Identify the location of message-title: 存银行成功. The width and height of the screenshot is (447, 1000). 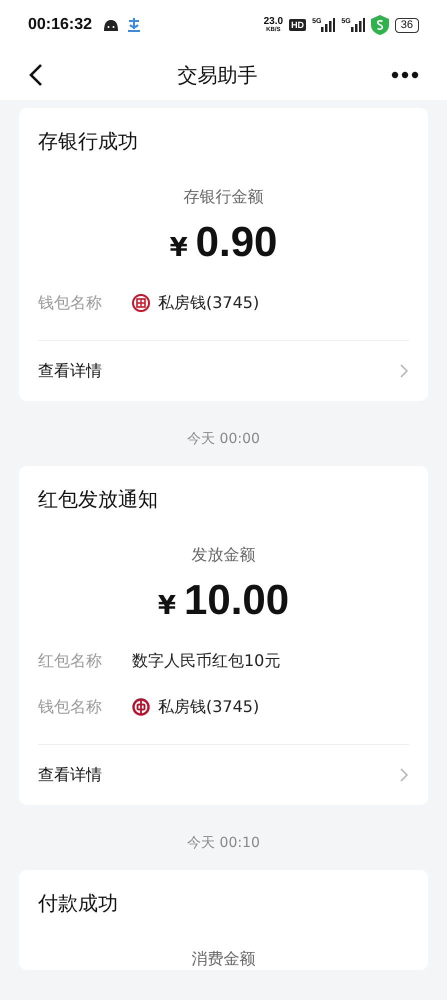
(88, 141).